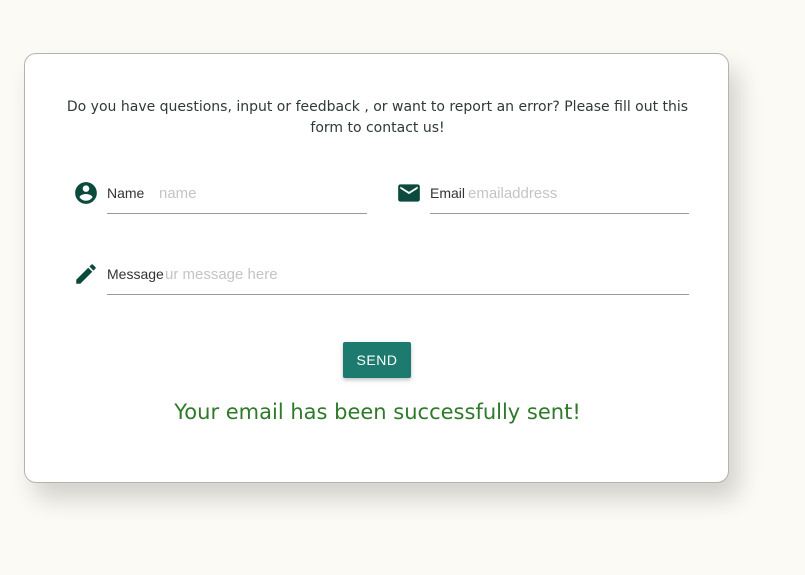  I want to click on message-field: ur message here Message, so click(381, 278).